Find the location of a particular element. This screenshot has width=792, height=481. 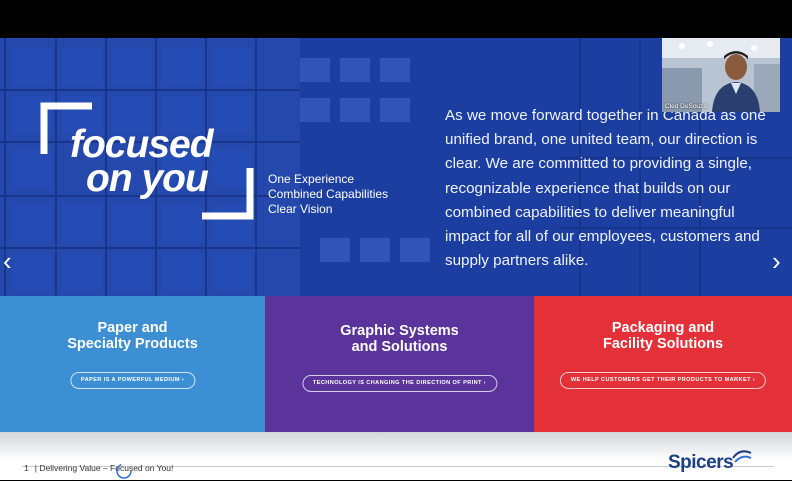

tile-title-line: Facility Solutions is located at coordinates (663, 344).